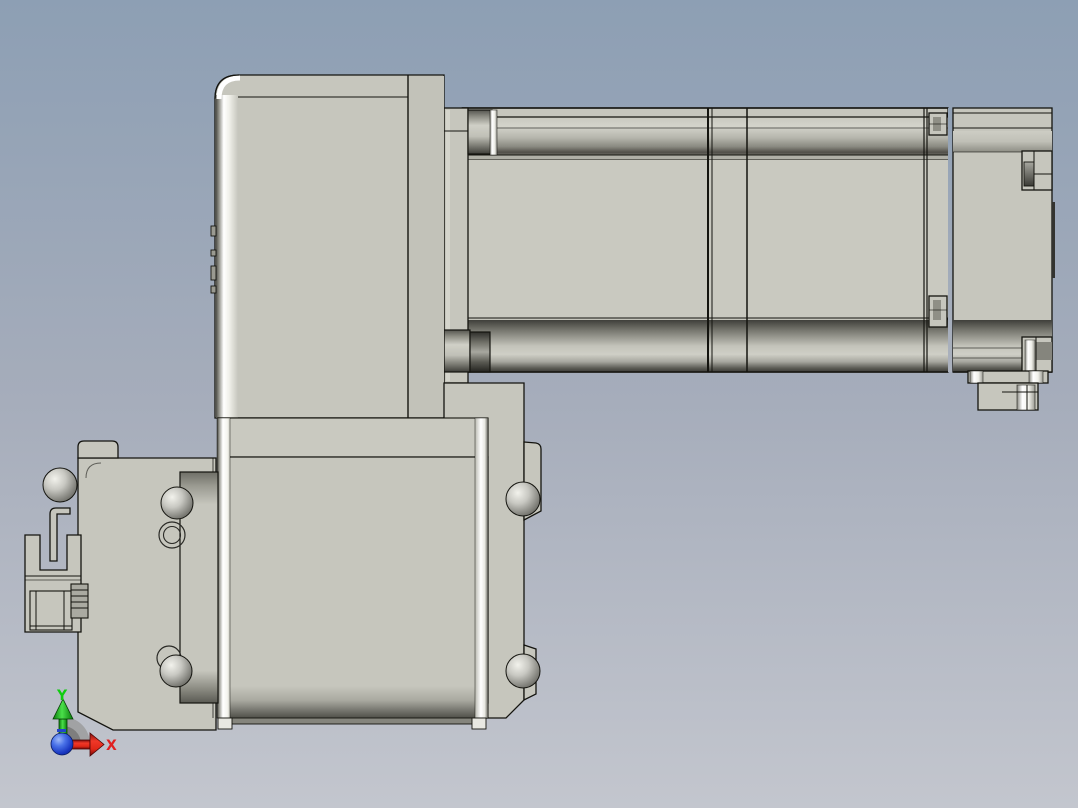  Describe the element at coordinates (938, 124) in the screenshot. I see `groove-nut-top` at that location.